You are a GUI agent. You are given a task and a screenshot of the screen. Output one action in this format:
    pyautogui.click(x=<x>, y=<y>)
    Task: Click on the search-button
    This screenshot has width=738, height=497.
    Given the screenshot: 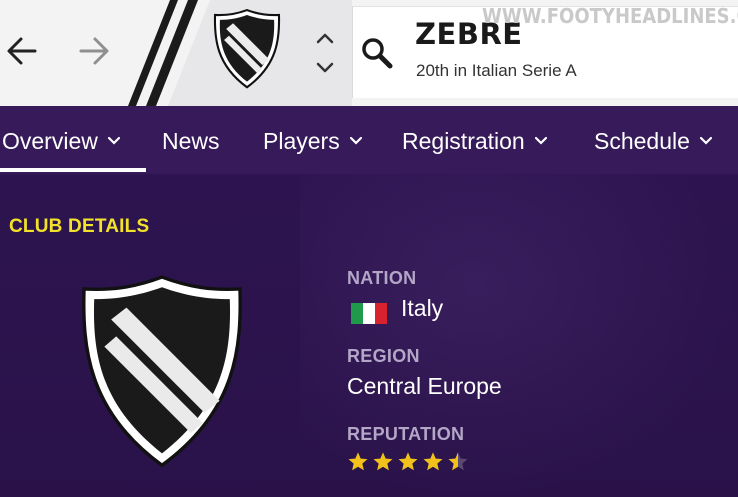 What is the action you would take?
    pyautogui.click(x=377, y=53)
    